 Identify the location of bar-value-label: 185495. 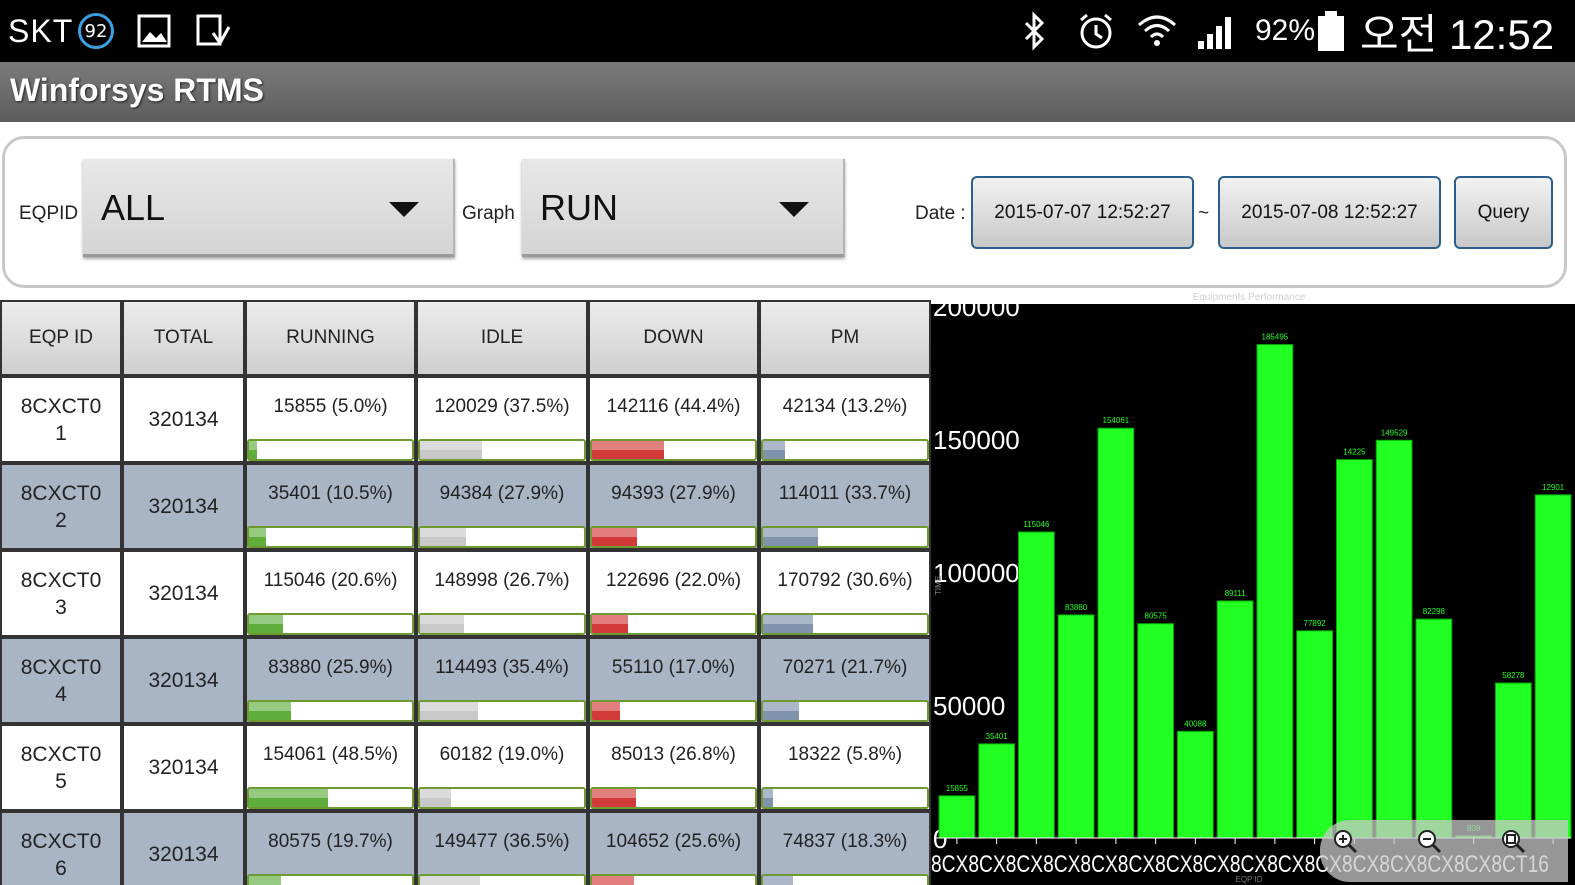
(1275, 337).